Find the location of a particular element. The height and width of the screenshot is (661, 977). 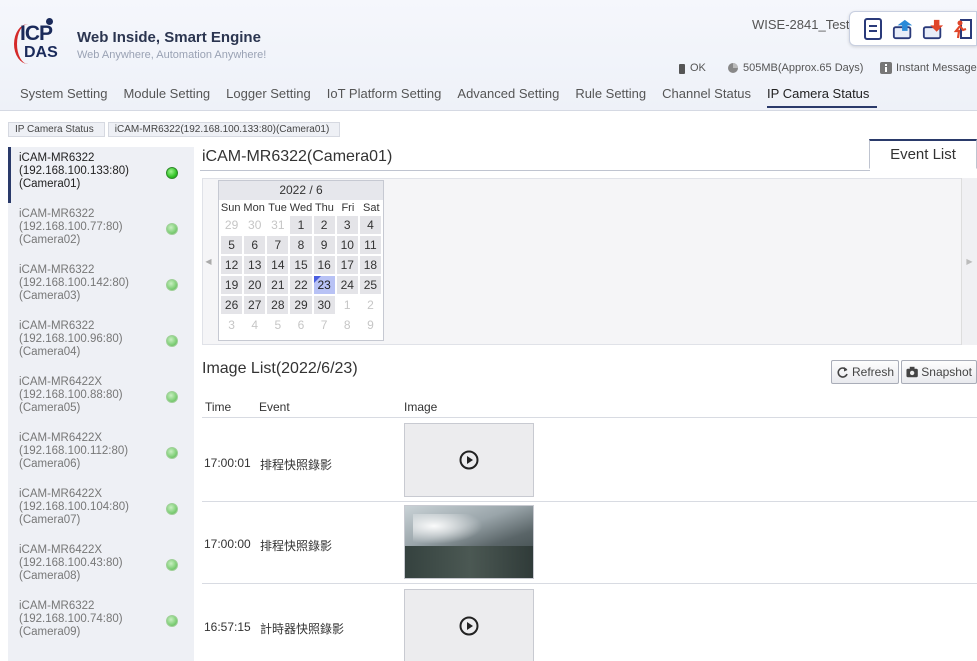

nav-advanced-setting: Advanced Setting is located at coordinates (512, 97).